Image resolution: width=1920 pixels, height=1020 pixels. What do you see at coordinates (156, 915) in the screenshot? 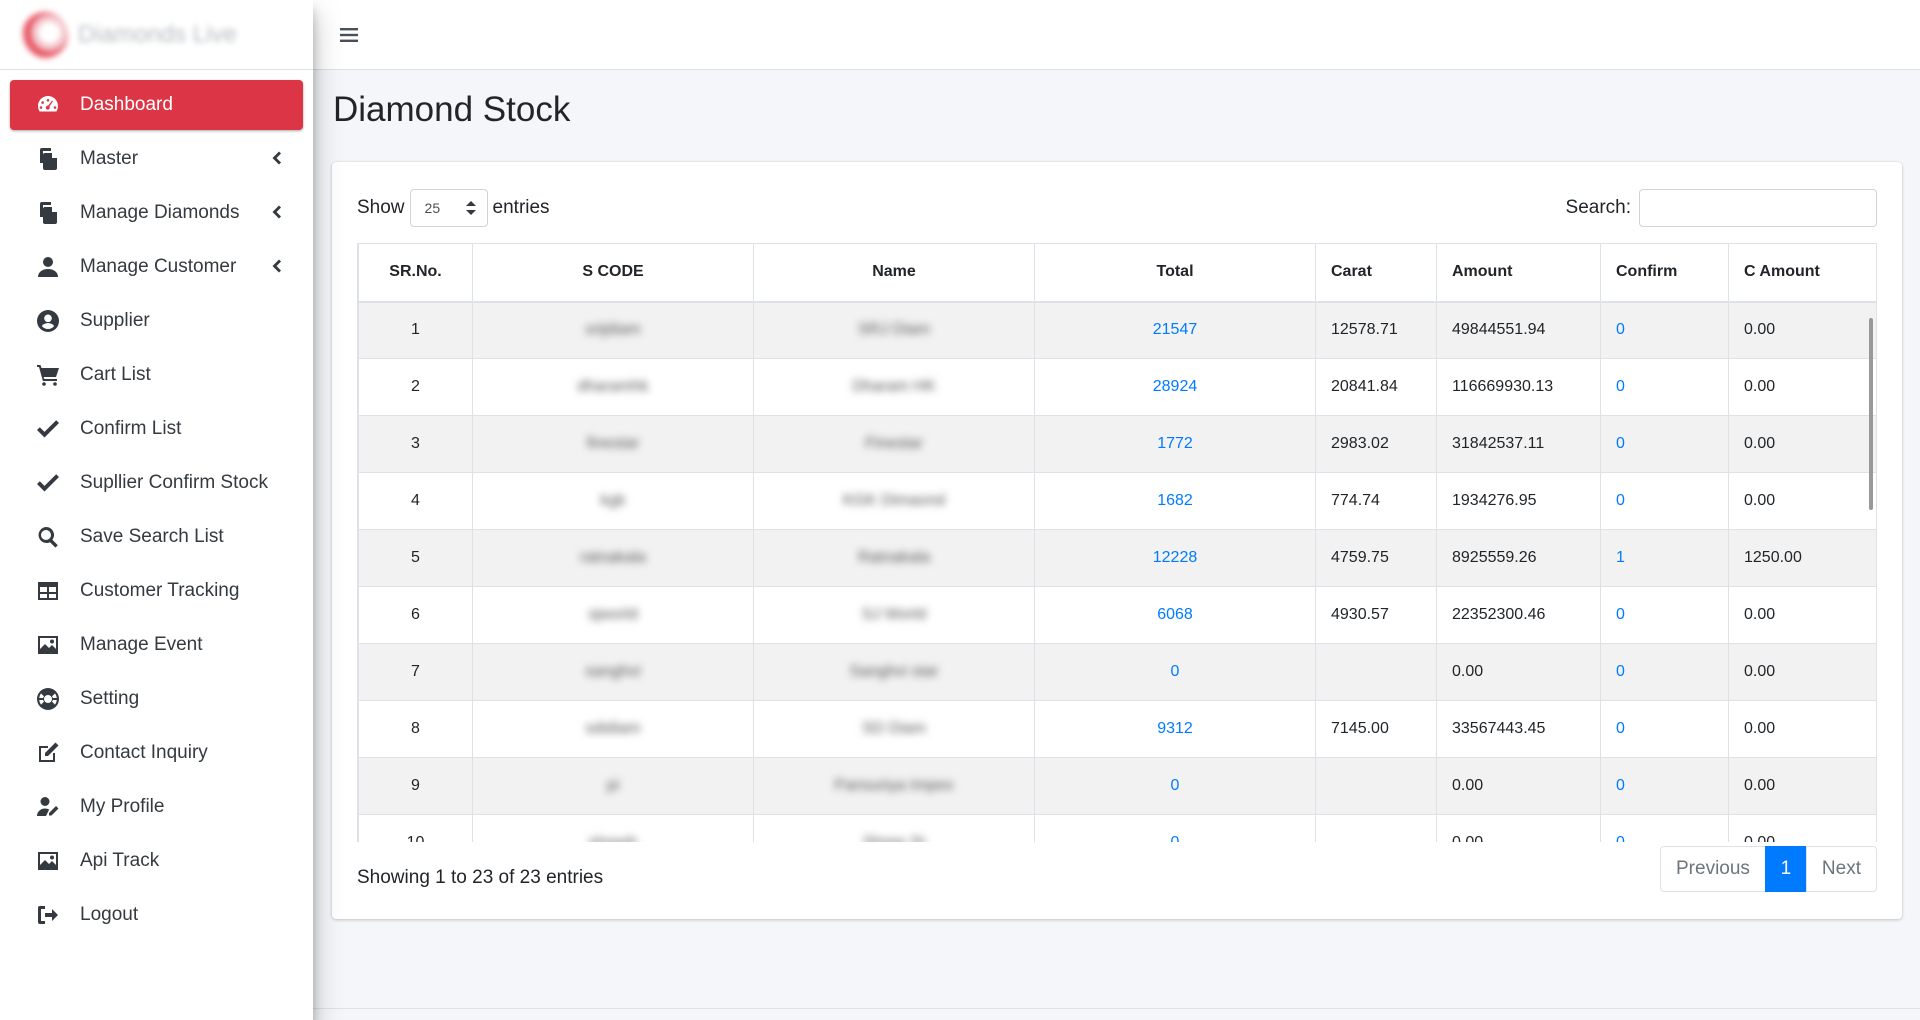
I see `sidebar-item-logout: Logout` at bounding box center [156, 915].